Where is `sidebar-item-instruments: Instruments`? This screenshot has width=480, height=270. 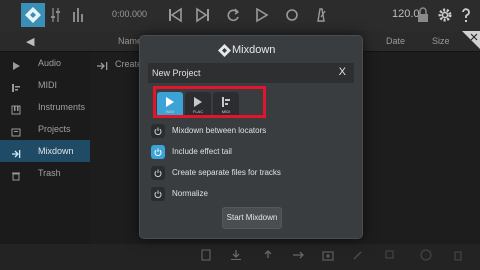
sidebar-item-instruments: Instruments is located at coordinates (45, 107).